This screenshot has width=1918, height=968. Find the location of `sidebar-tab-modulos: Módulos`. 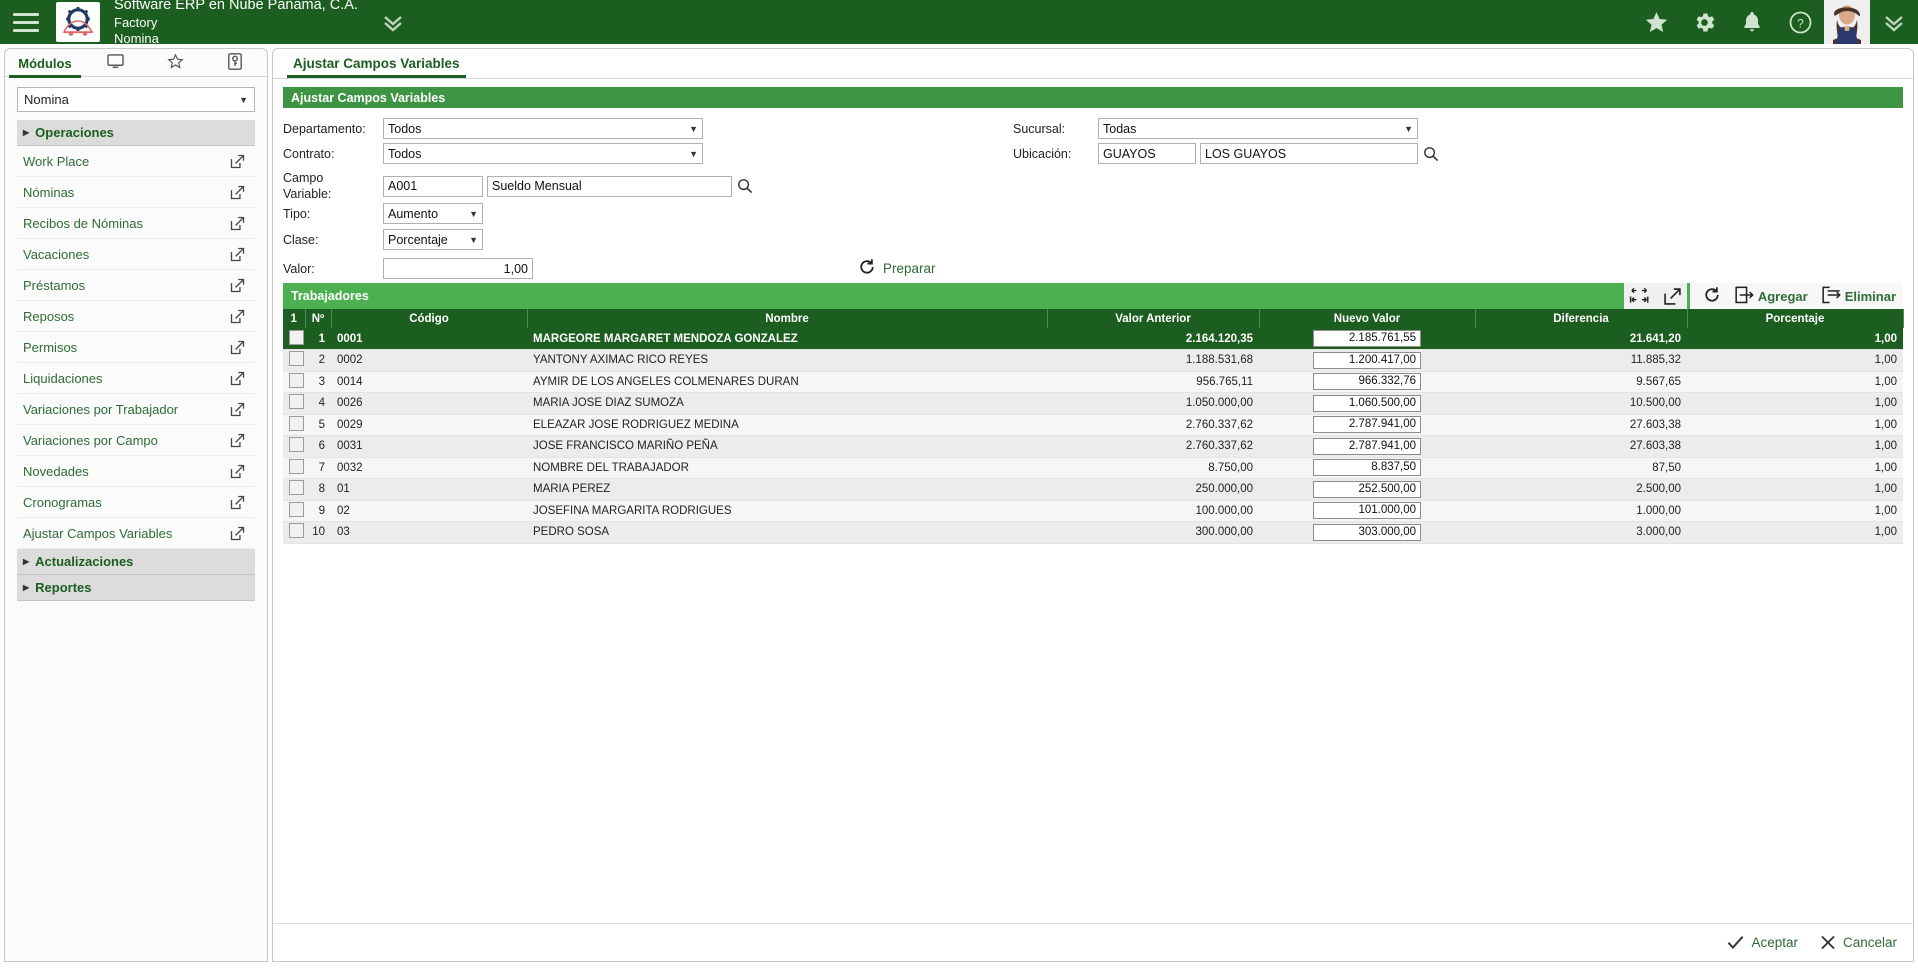

sidebar-tab-modulos: Módulos is located at coordinates (45, 63).